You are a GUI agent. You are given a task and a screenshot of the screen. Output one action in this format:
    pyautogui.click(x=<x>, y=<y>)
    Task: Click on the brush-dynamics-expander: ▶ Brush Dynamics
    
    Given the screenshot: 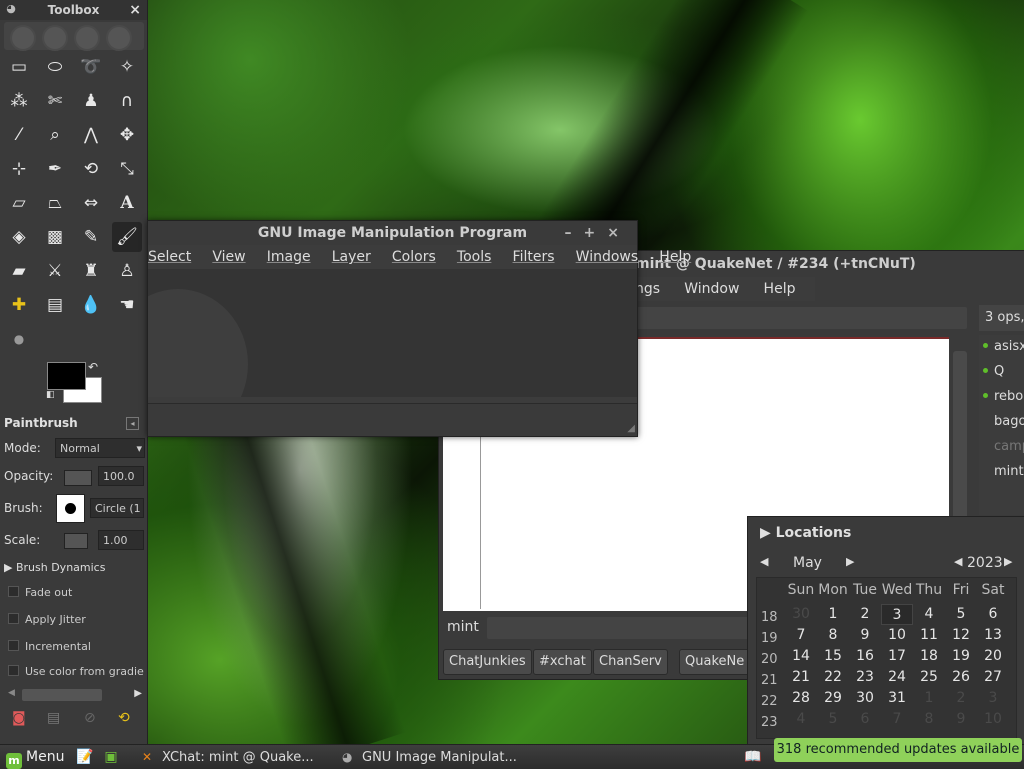 What is the action you would take?
    pyautogui.click(x=54, y=567)
    